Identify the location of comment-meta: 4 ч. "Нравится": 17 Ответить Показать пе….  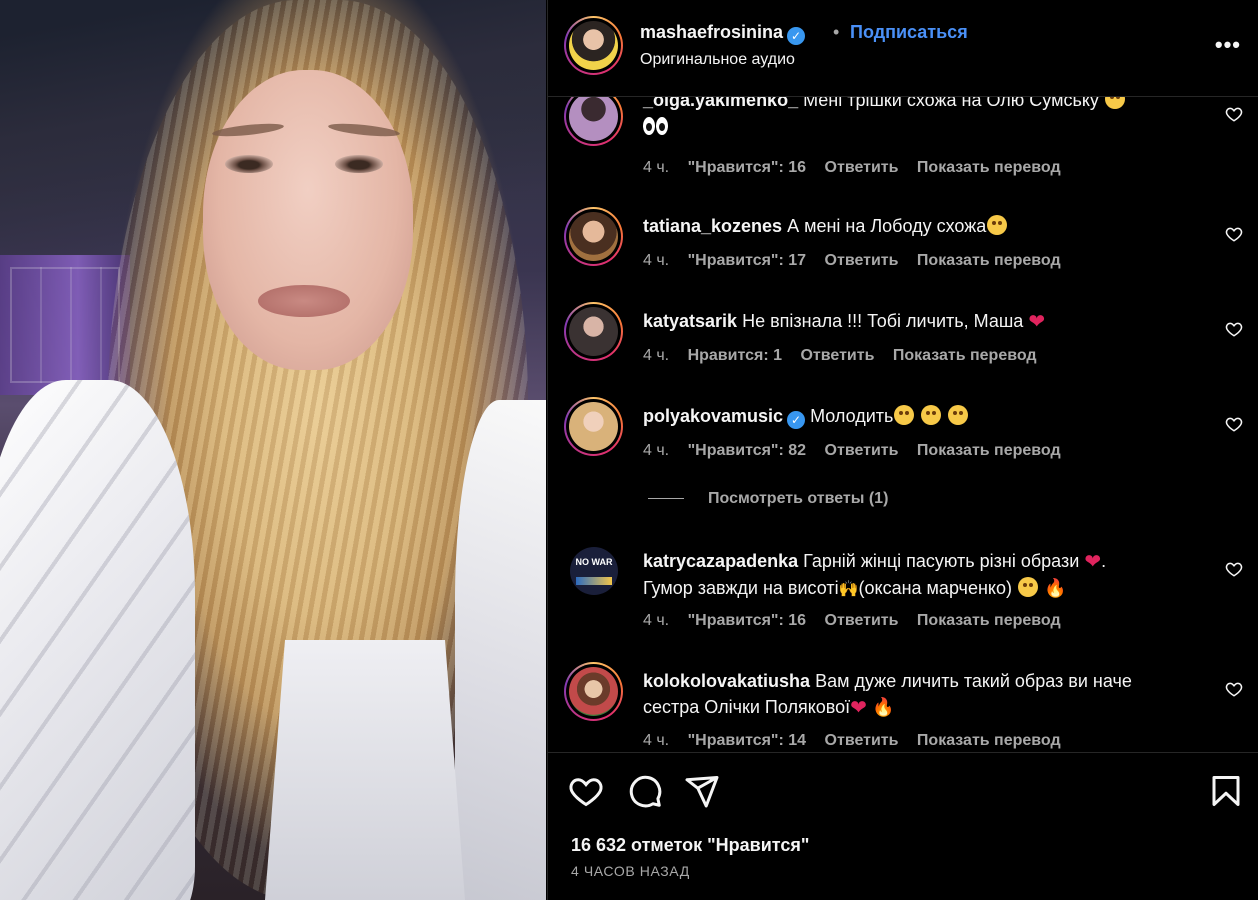
(852, 260).